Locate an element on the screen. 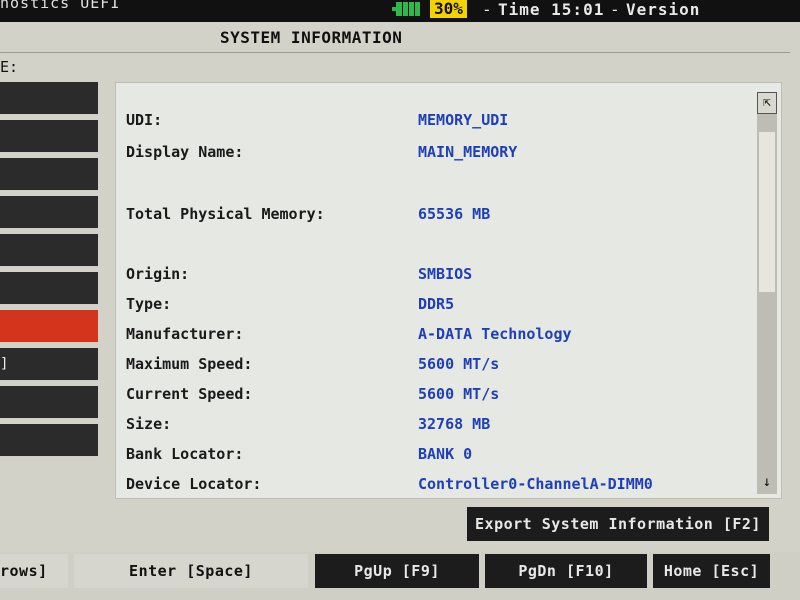 The image size is (800, 600). arrows-key-hint: rows] is located at coordinates (34, 571).